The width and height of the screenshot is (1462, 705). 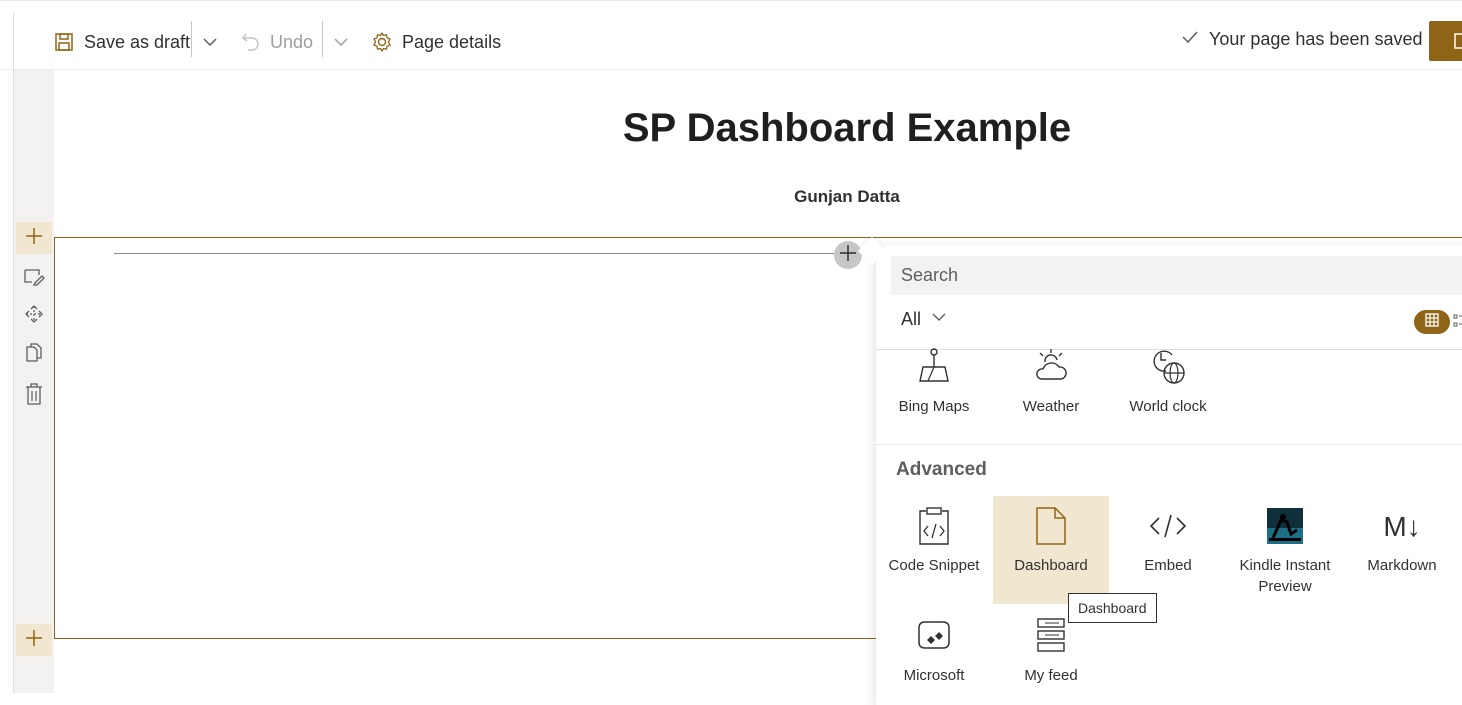 I want to click on list-icon, so click(x=1457, y=323).